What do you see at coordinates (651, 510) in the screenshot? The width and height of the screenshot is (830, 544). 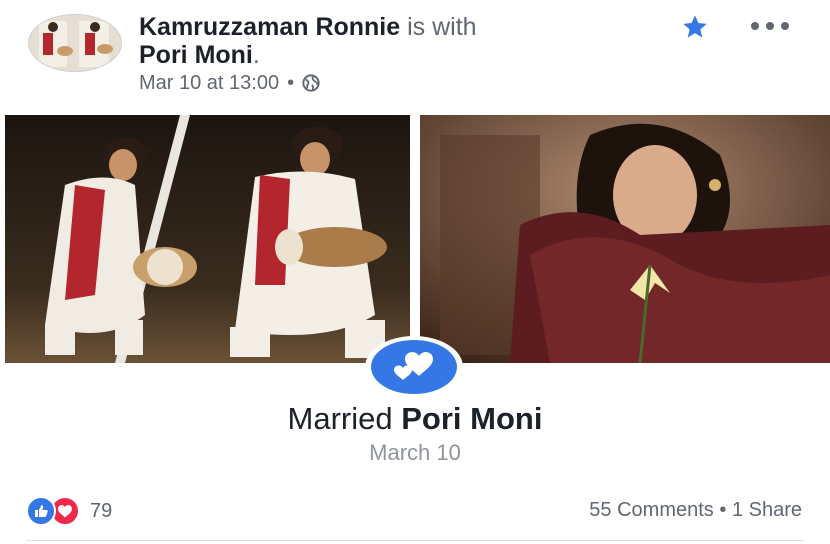 I see `comments-count: 55 Comments` at bounding box center [651, 510].